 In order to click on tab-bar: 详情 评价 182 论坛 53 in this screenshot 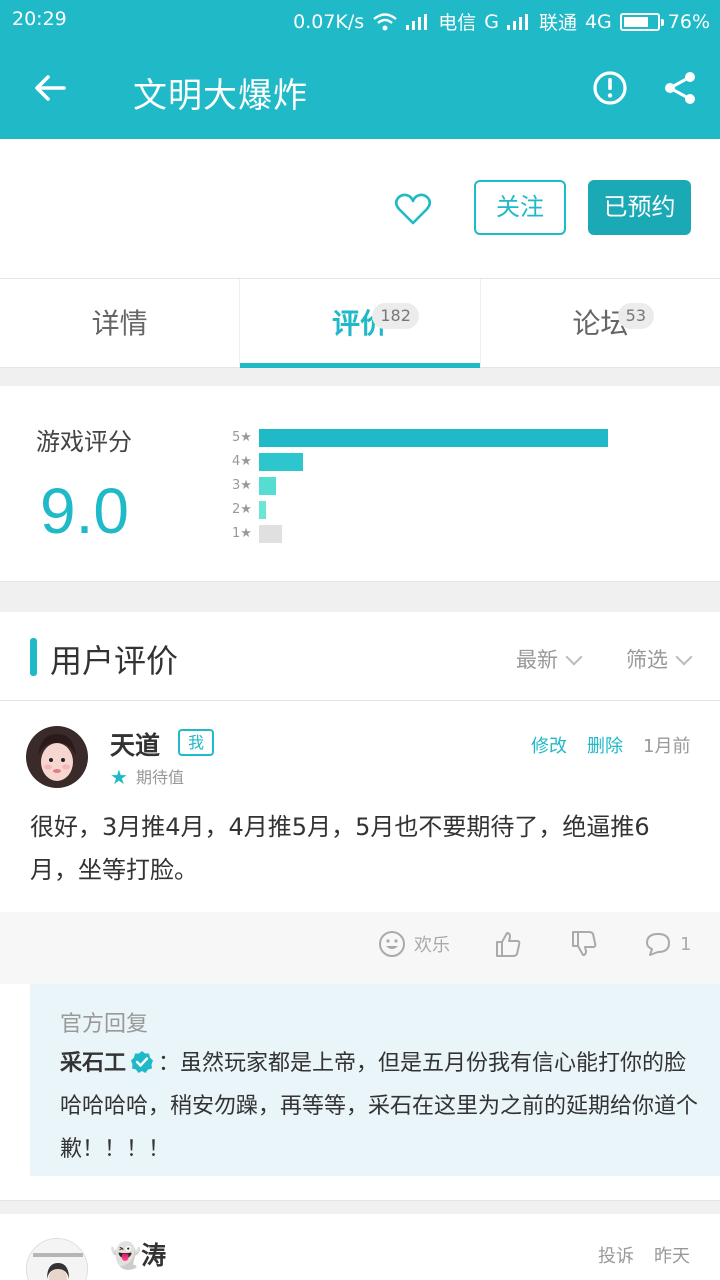, I will do `click(360, 323)`.